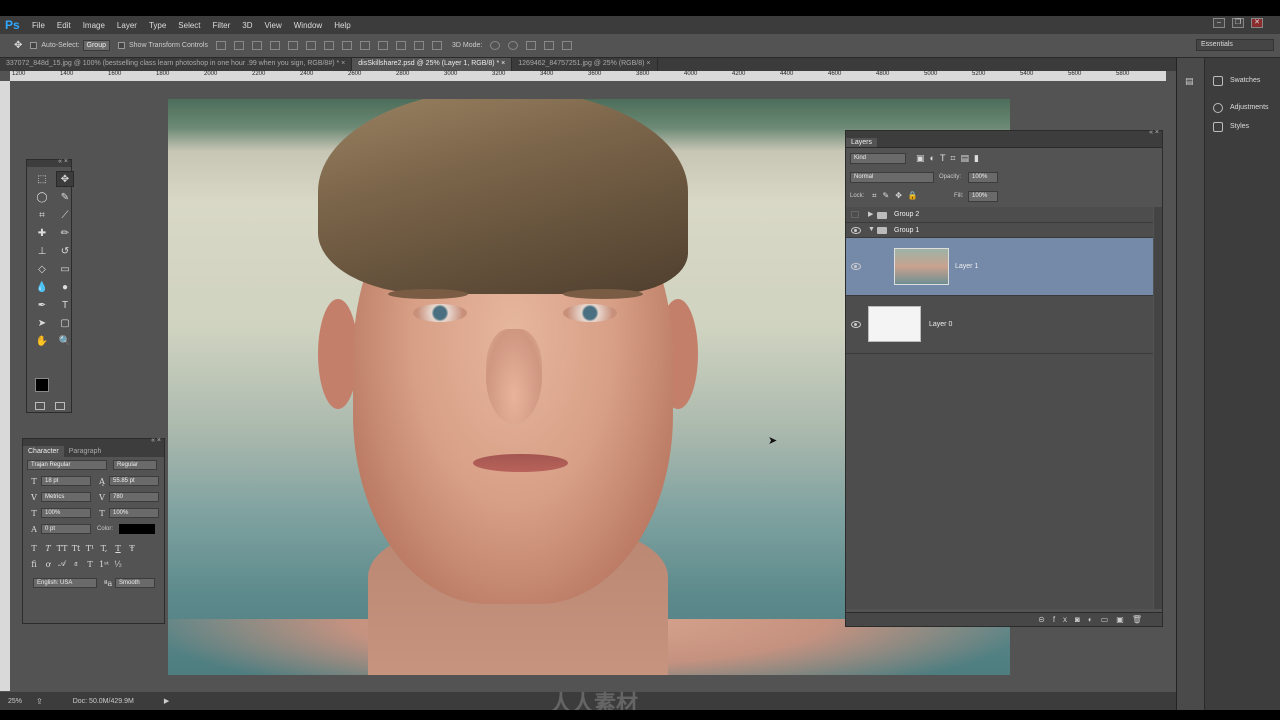 This screenshot has height=720, width=1280. Describe the element at coordinates (328, 45) in the screenshot. I see `distribute-top-icon` at that location.